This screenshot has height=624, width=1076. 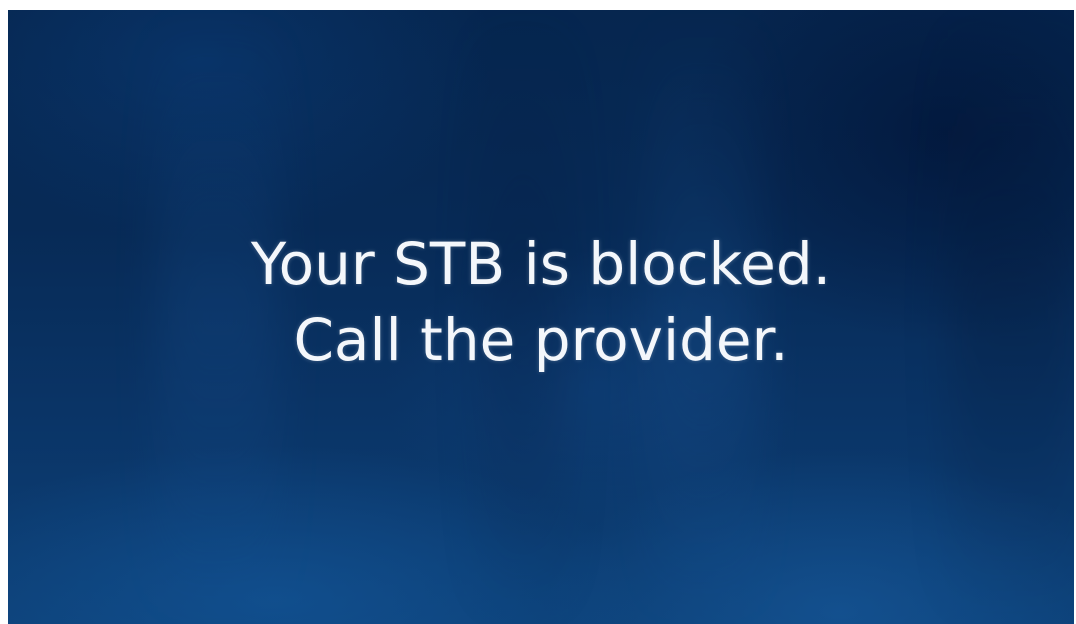 I want to click on blocked-message-line-1: Your STB is blocked., so click(x=541, y=264).